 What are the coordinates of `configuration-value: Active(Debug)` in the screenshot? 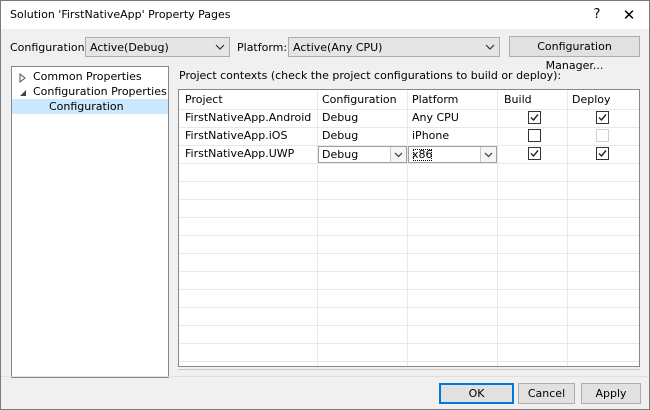 It's located at (129, 47).